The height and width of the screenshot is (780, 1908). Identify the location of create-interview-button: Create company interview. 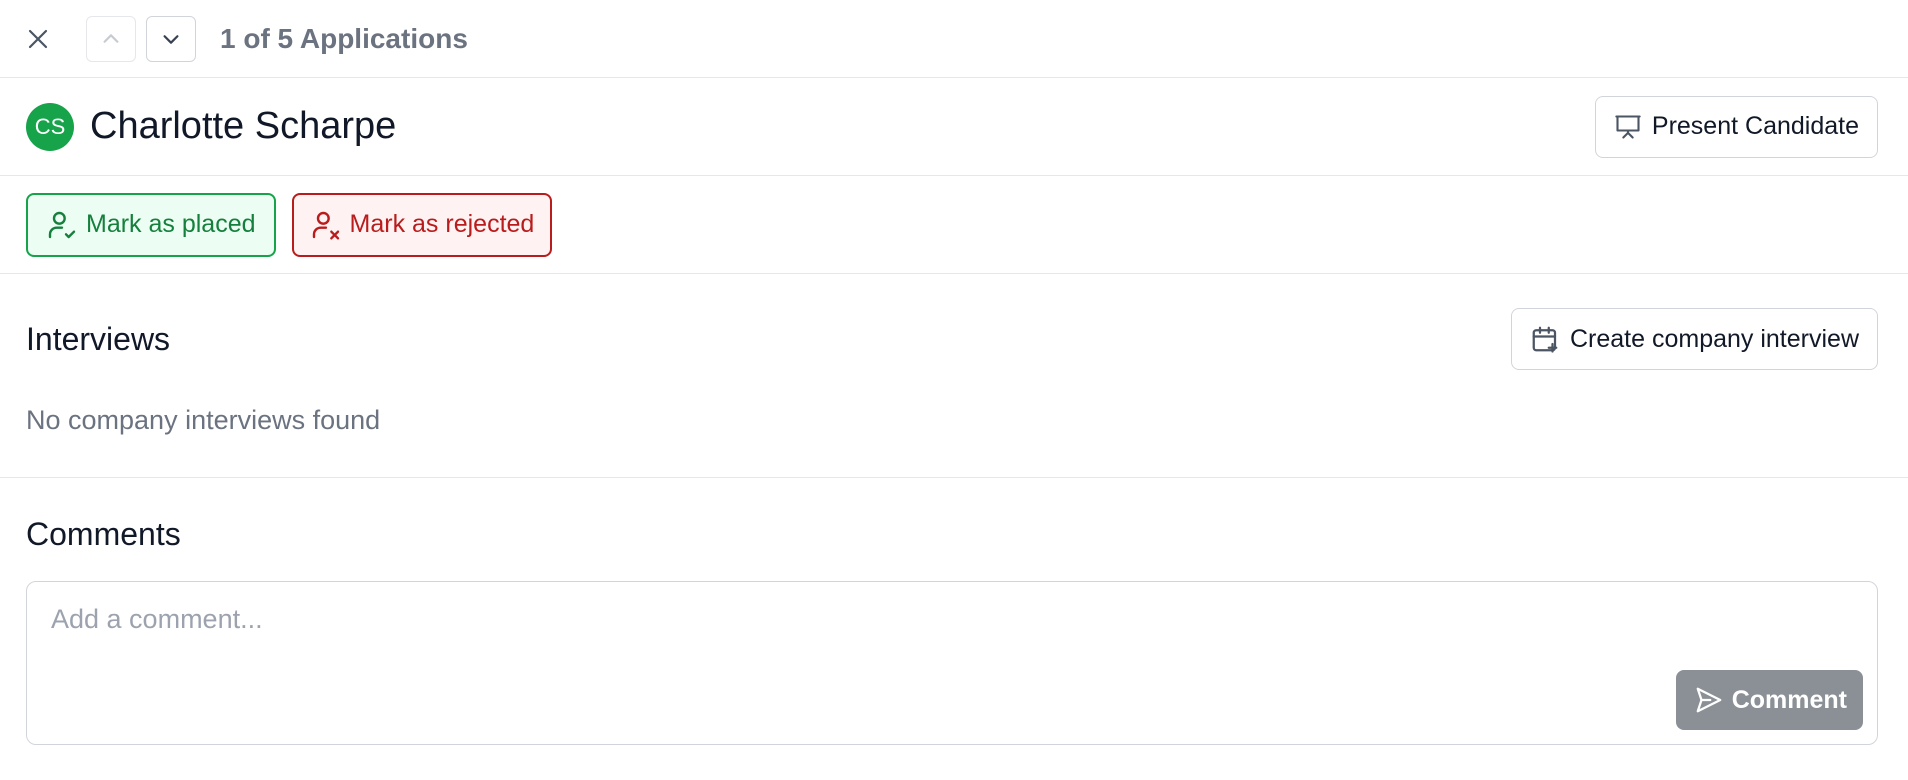
(1694, 339).